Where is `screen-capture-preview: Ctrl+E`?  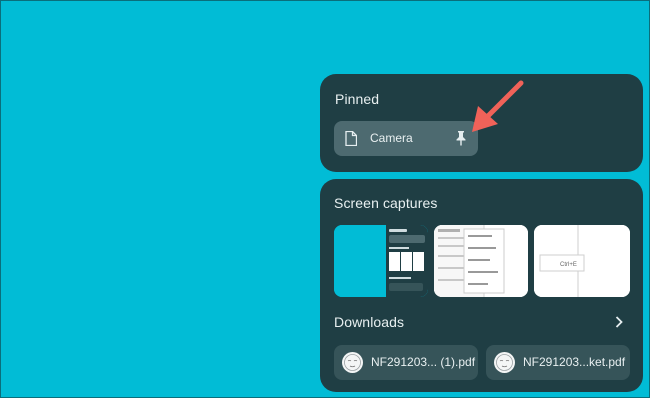
screen-capture-preview: Ctrl+E is located at coordinates (582, 261).